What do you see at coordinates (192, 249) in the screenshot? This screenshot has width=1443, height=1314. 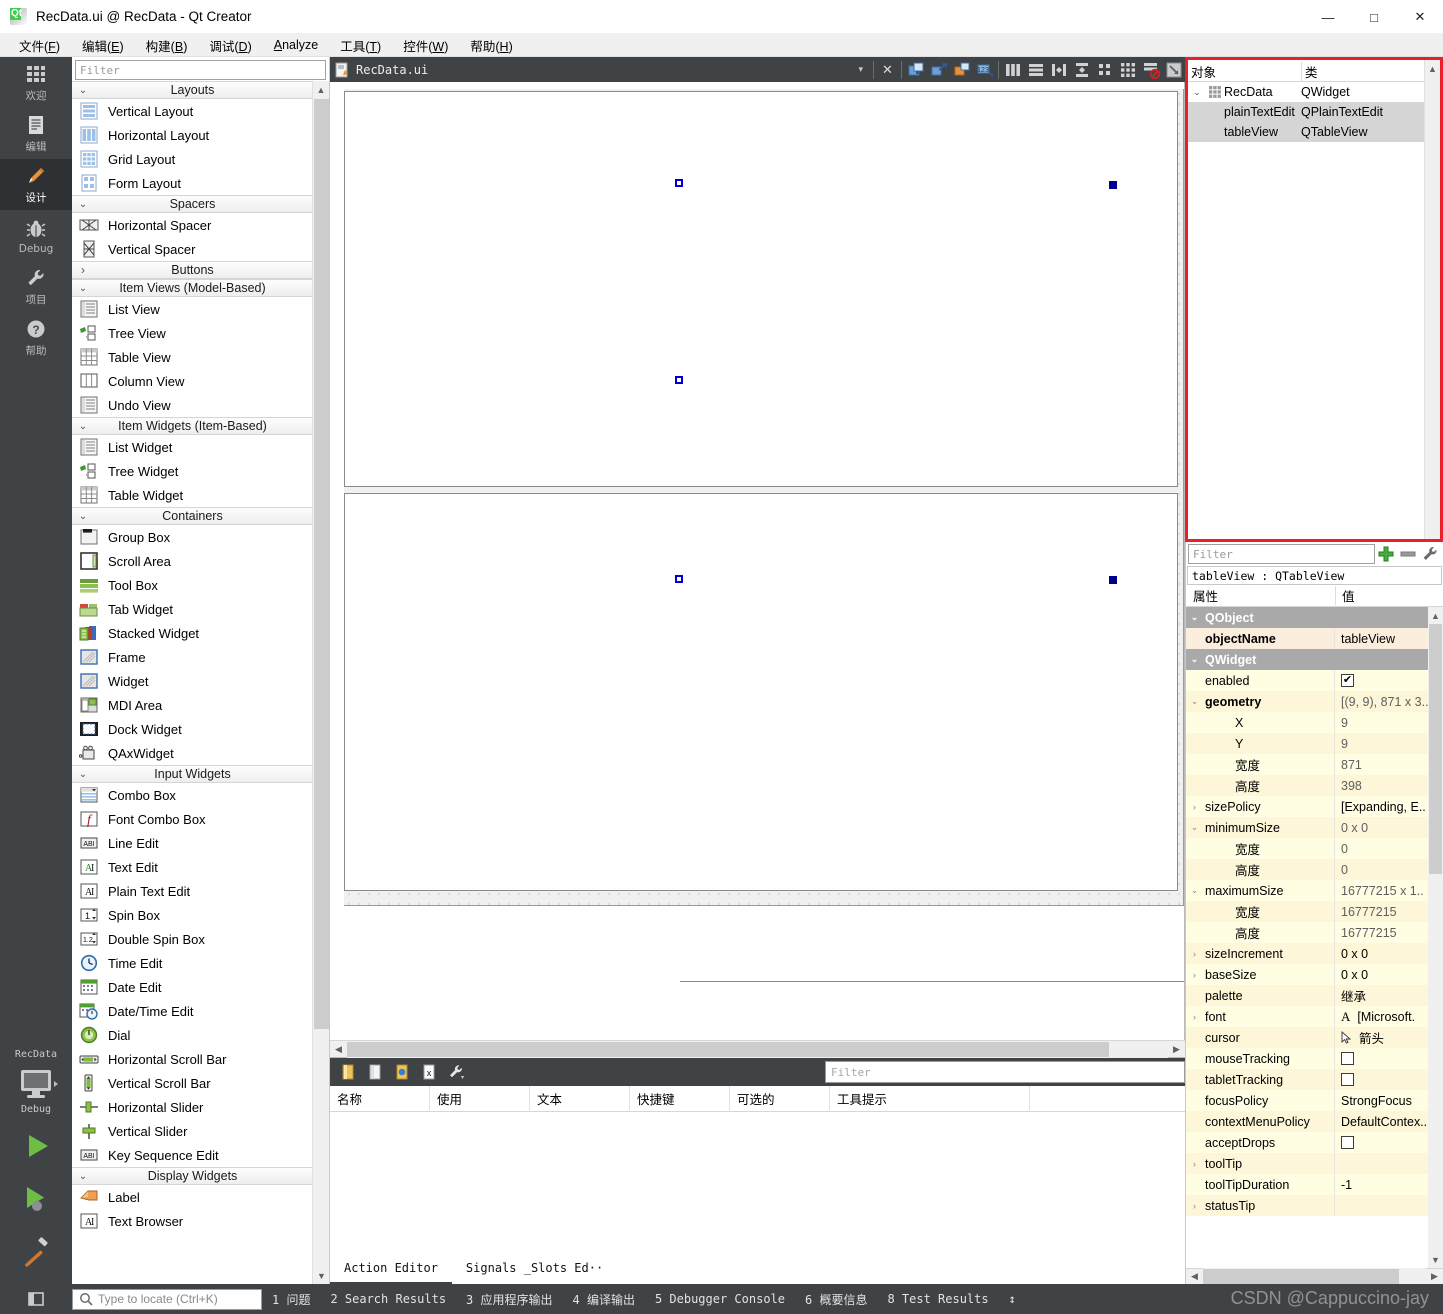 I see `widget-item: Vertical Spacer` at bounding box center [192, 249].